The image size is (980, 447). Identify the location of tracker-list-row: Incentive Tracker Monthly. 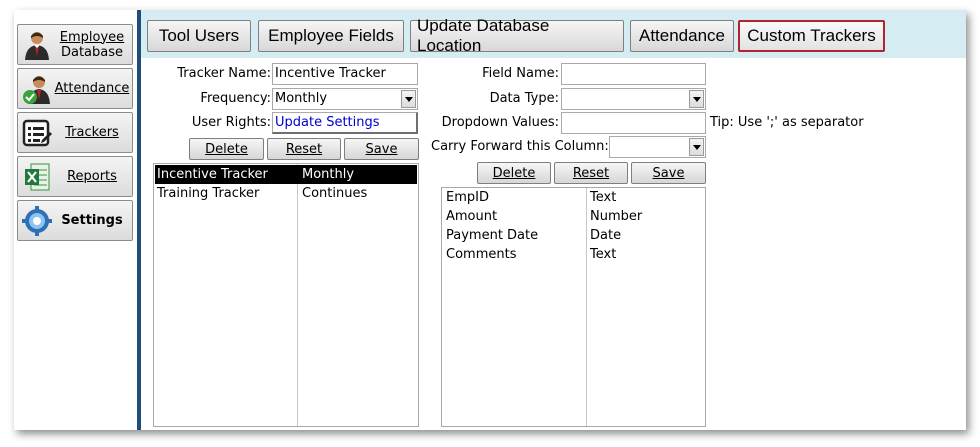
(286, 174).